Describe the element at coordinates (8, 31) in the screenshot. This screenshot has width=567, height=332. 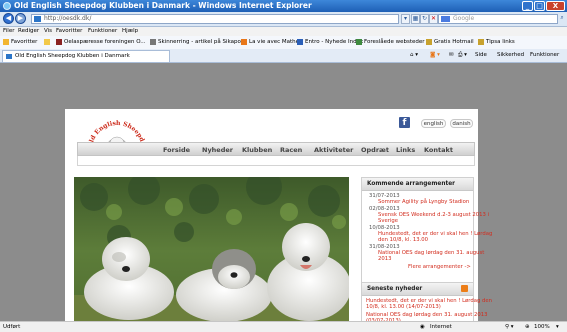
I see `menu-file: Filer` at that location.